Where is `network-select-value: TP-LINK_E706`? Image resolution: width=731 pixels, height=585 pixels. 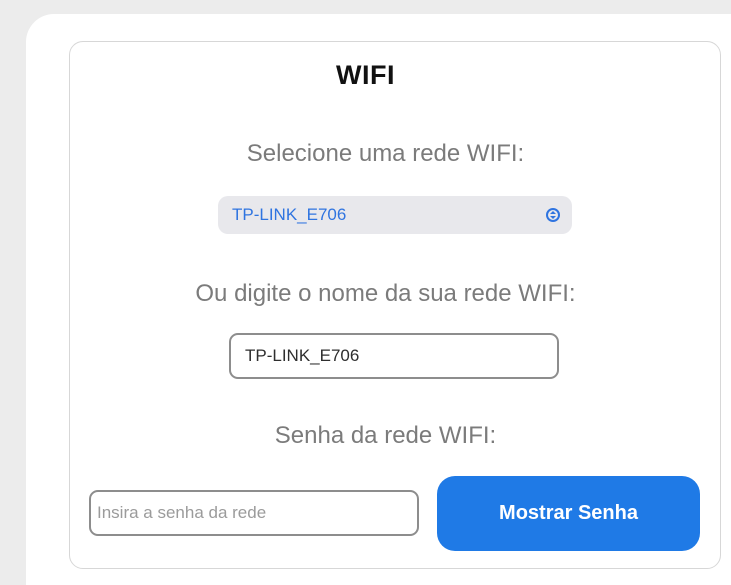 network-select-value: TP-LINK_E706 is located at coordinates (289, 214).